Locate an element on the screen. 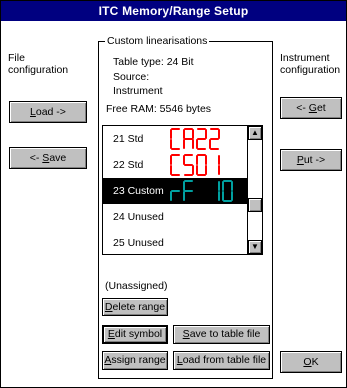 The height and width of the screenshot is (388, 347). delete-range-button: Delete range is located at coordinates (135, 307).